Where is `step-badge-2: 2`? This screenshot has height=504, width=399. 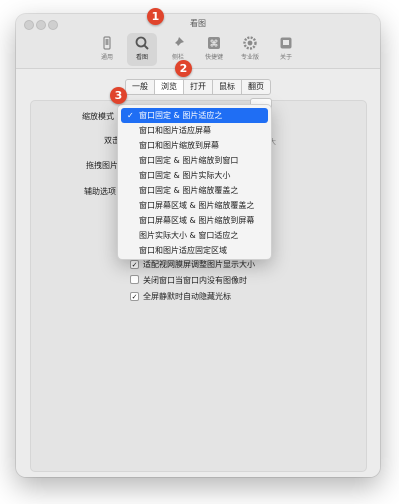
step-badge-2: 2 is located at coordinates (183, 68).